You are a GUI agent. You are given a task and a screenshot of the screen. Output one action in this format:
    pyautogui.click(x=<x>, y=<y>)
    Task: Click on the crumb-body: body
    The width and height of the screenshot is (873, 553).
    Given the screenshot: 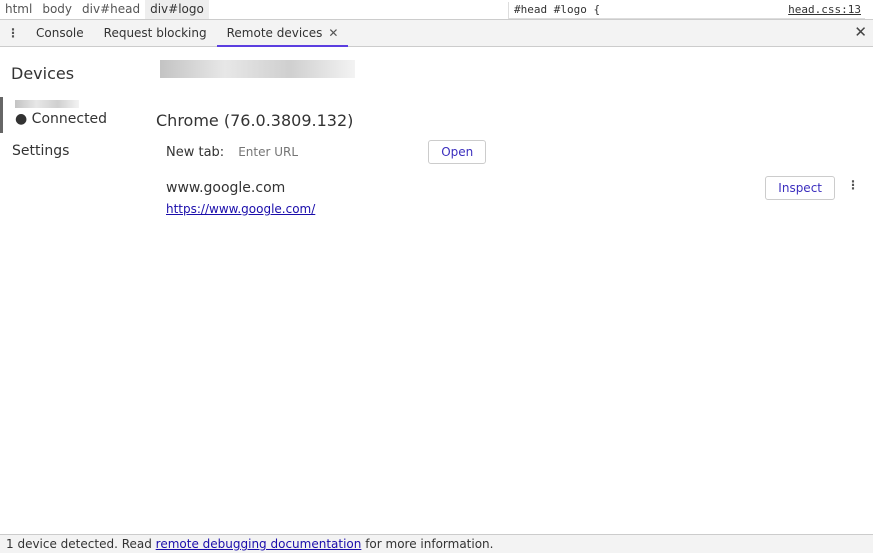 What is the action you would take?
    pyautogui.click(x=57, y=9)
    